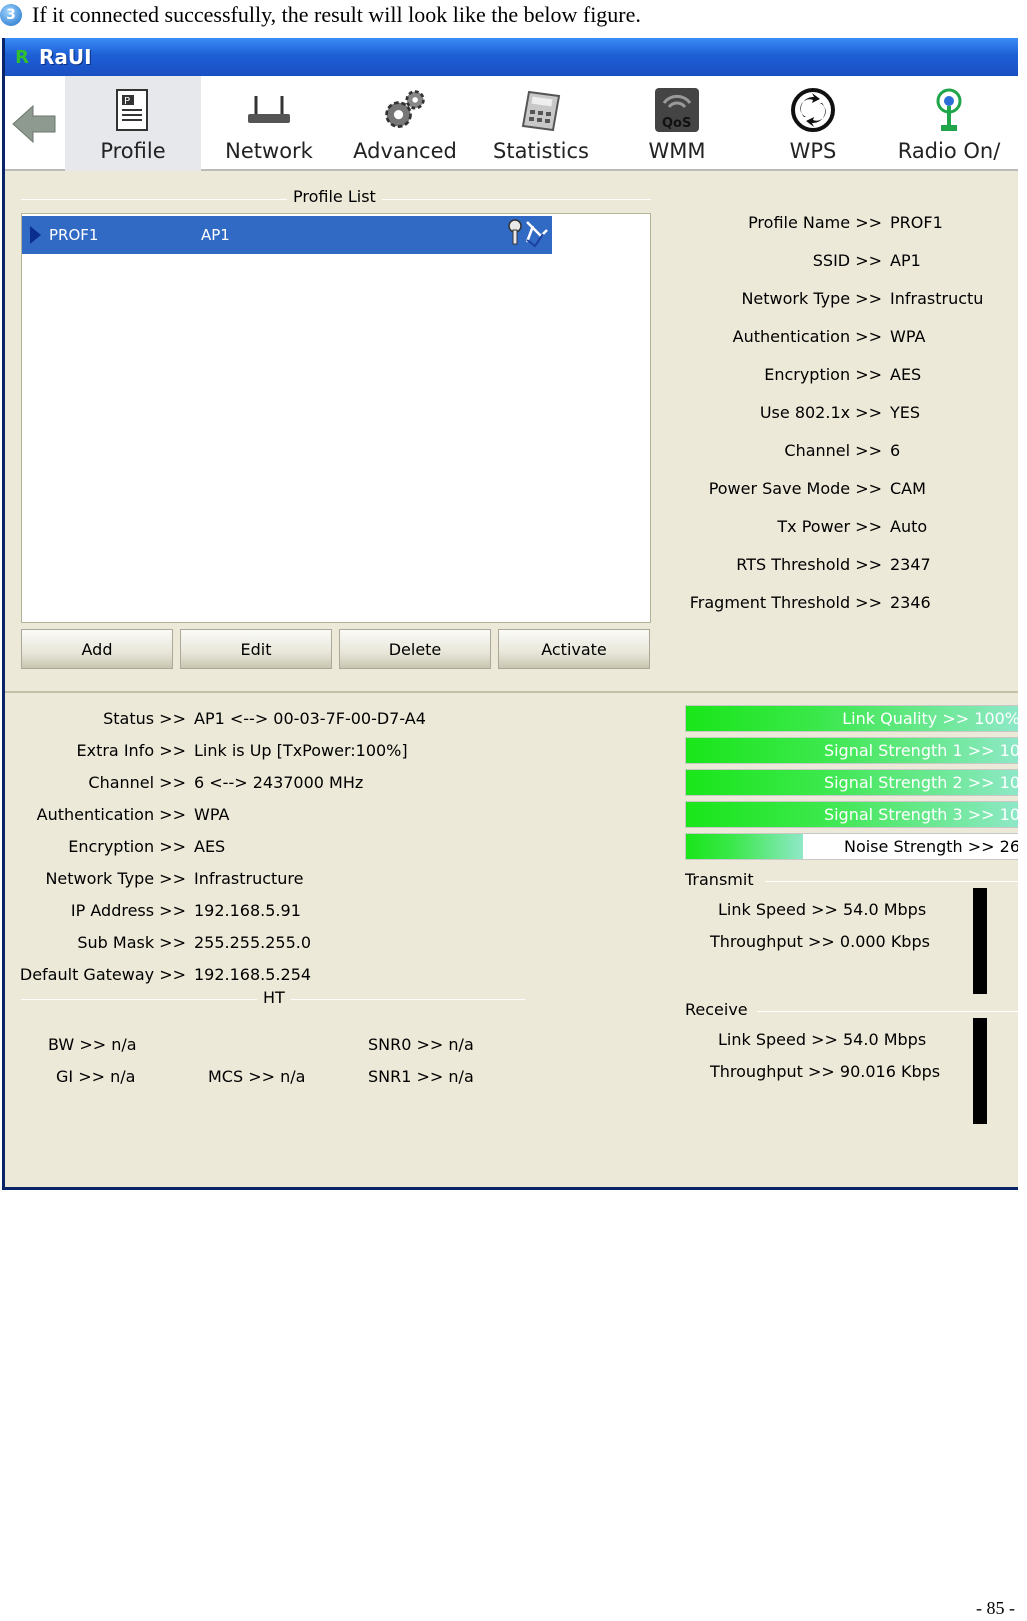 The width and height of the screenshot is (1027, 1621). Describe the element at coordinates (949, 151) in the screenshot. I see `tab-label: Radio On/` at that location.